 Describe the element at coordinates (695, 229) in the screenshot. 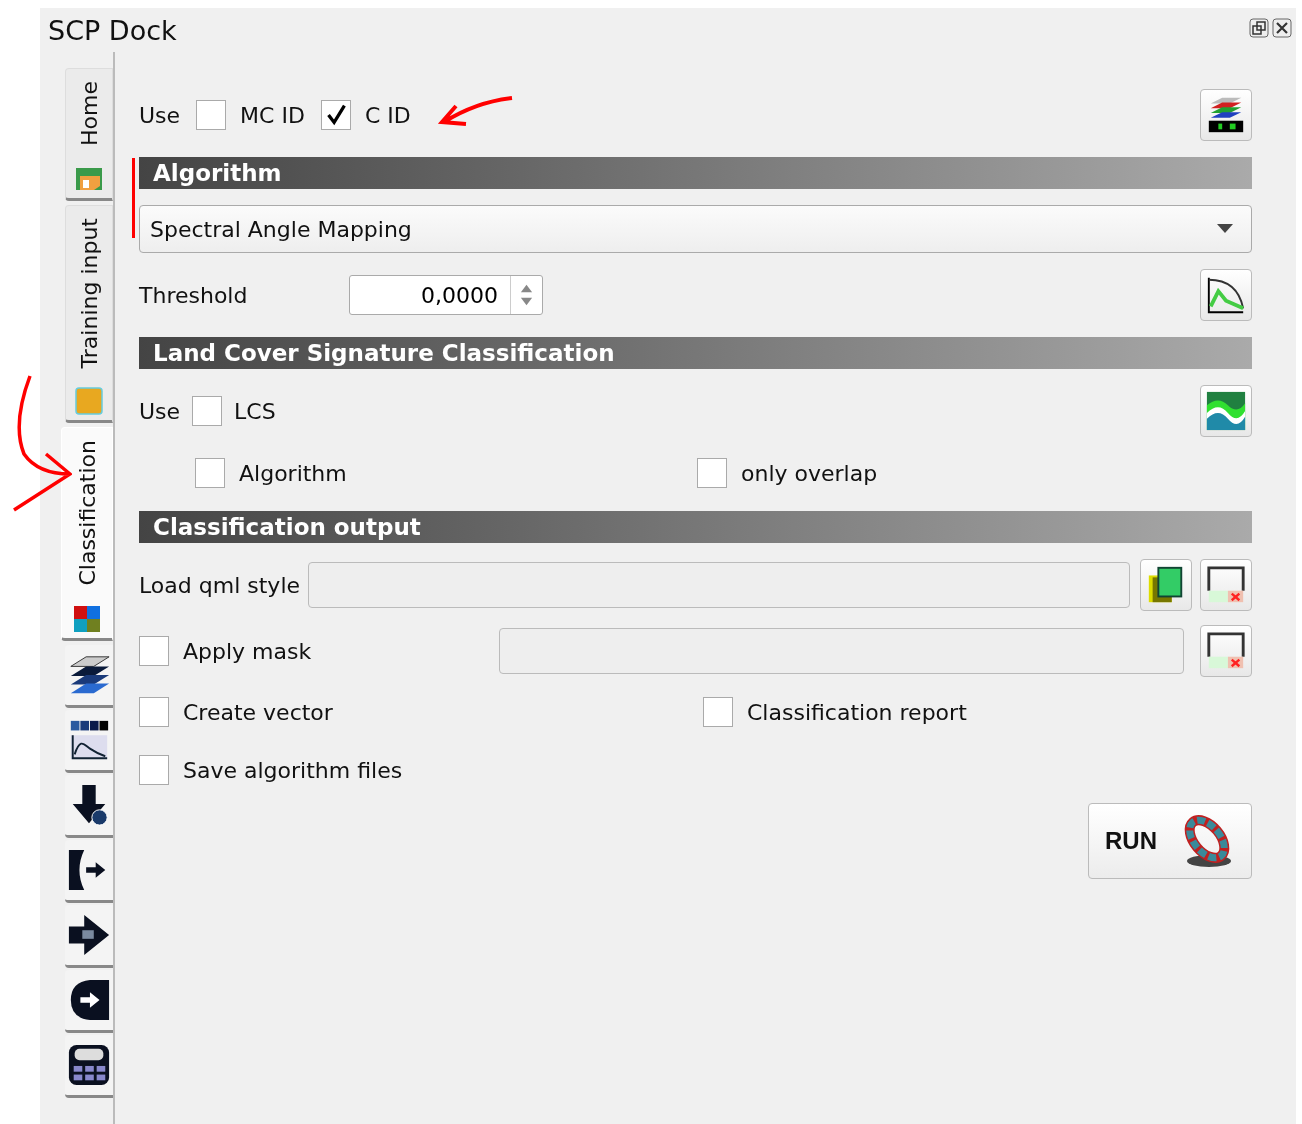

I see `algorithm-dropdown: Spectral Angle Mapping` at that location.